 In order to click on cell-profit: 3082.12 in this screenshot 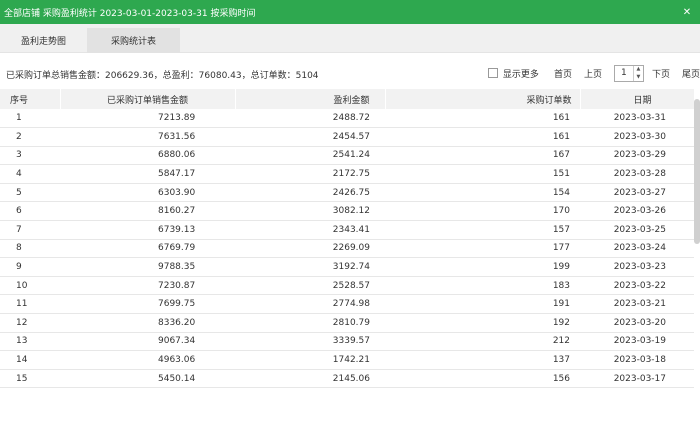, I will do `click(351, 211)`.